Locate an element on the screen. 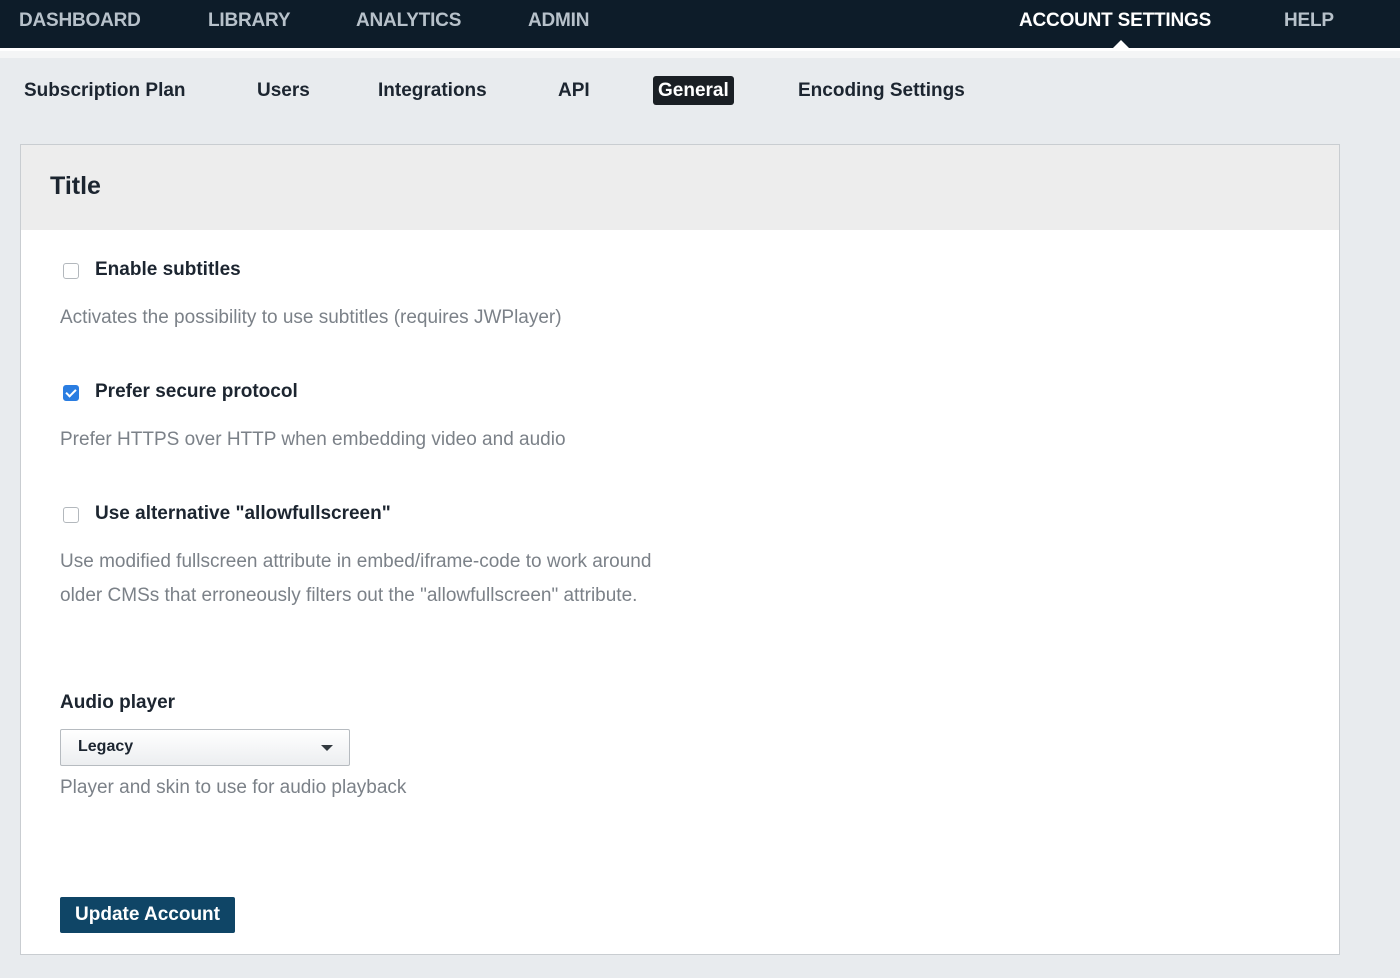 The image size is (1400, 978). tab-users: Users is located at coordinates (283, 90).